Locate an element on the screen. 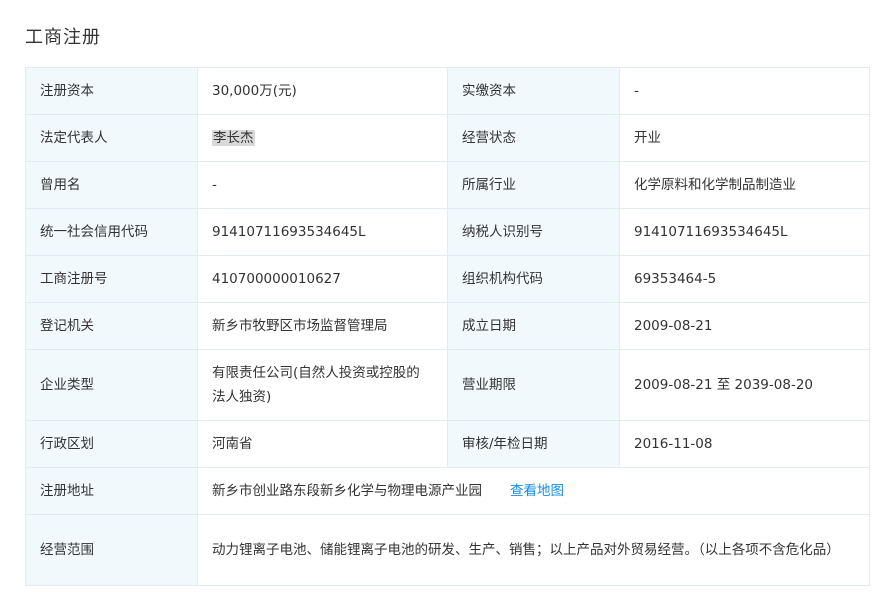 The width and height of the screenshot is (890, 592). table-row: 曾用名 - 所属行业 化学原料和化学制品制造业 is located at coordinates (447, 185).